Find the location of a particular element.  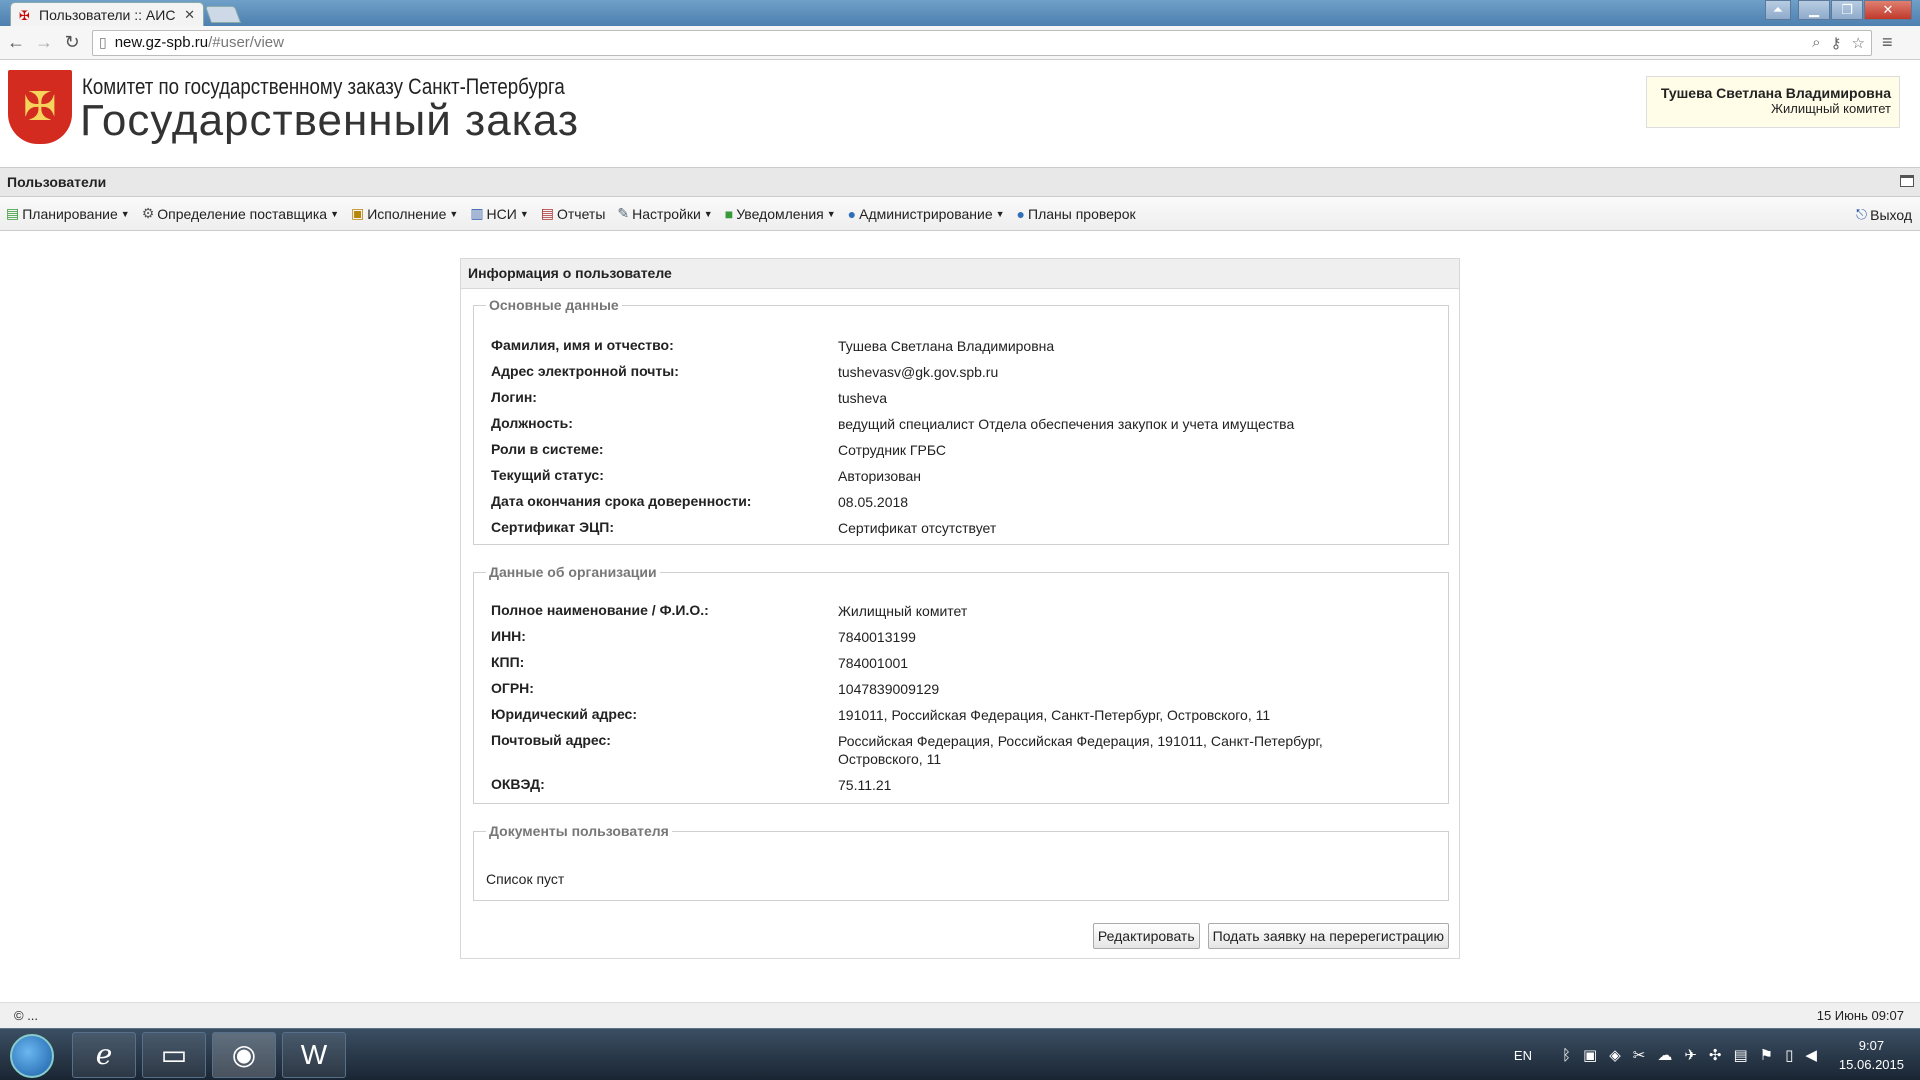

site-title: Государственный заказ is located at coordinates (330, 120).